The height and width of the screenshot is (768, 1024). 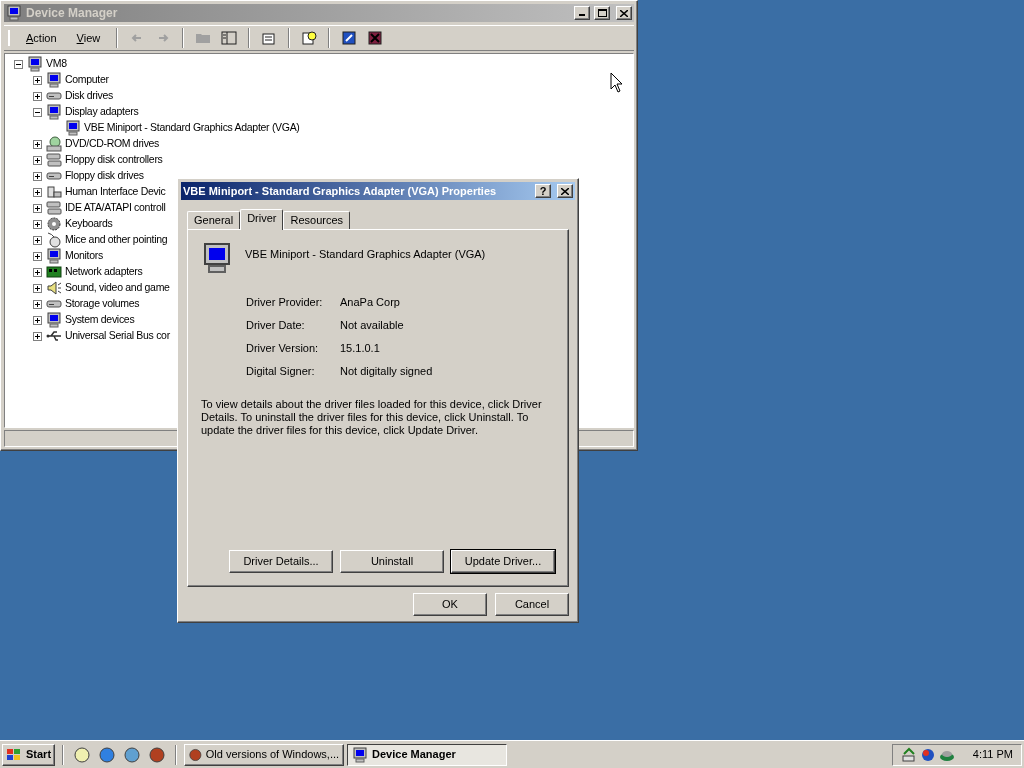 What do you see at coordinates (372, 417) in the screenshot?
I see `driver-description: To view details about the driver files loaded for this device, click Driver Details. To uninstall the driver files for this device, click Uninstall. To update the driver files for this device, click Update Driver.` at bounding box center [372, 417].